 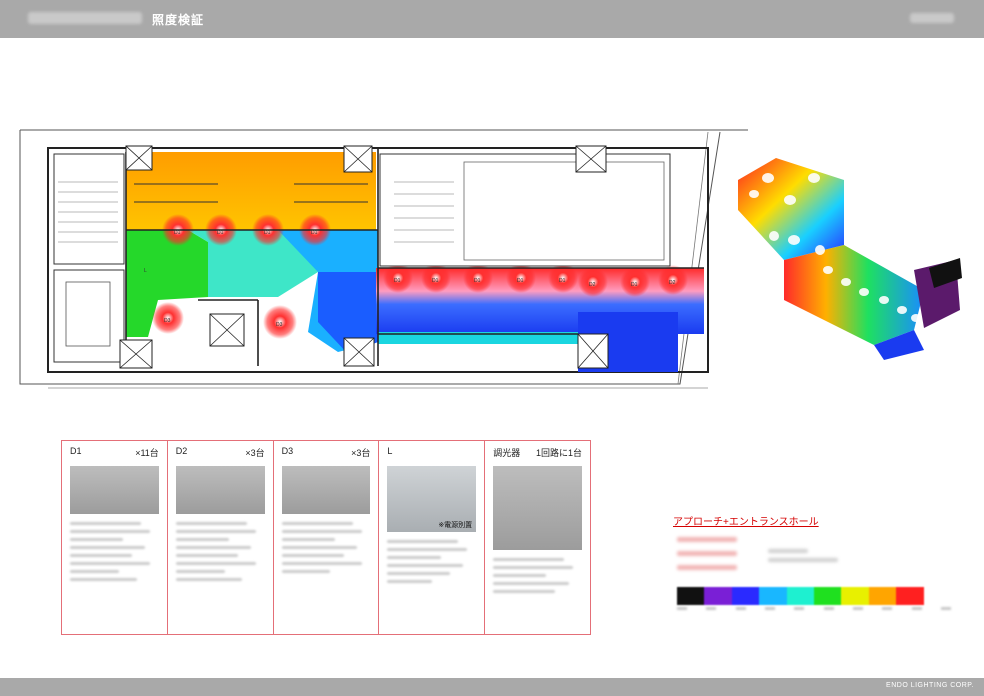 What do you see at coordinates (181, 451) in the screenshot?
I see `fixture-name: D2` at bounding box center [181, 451].